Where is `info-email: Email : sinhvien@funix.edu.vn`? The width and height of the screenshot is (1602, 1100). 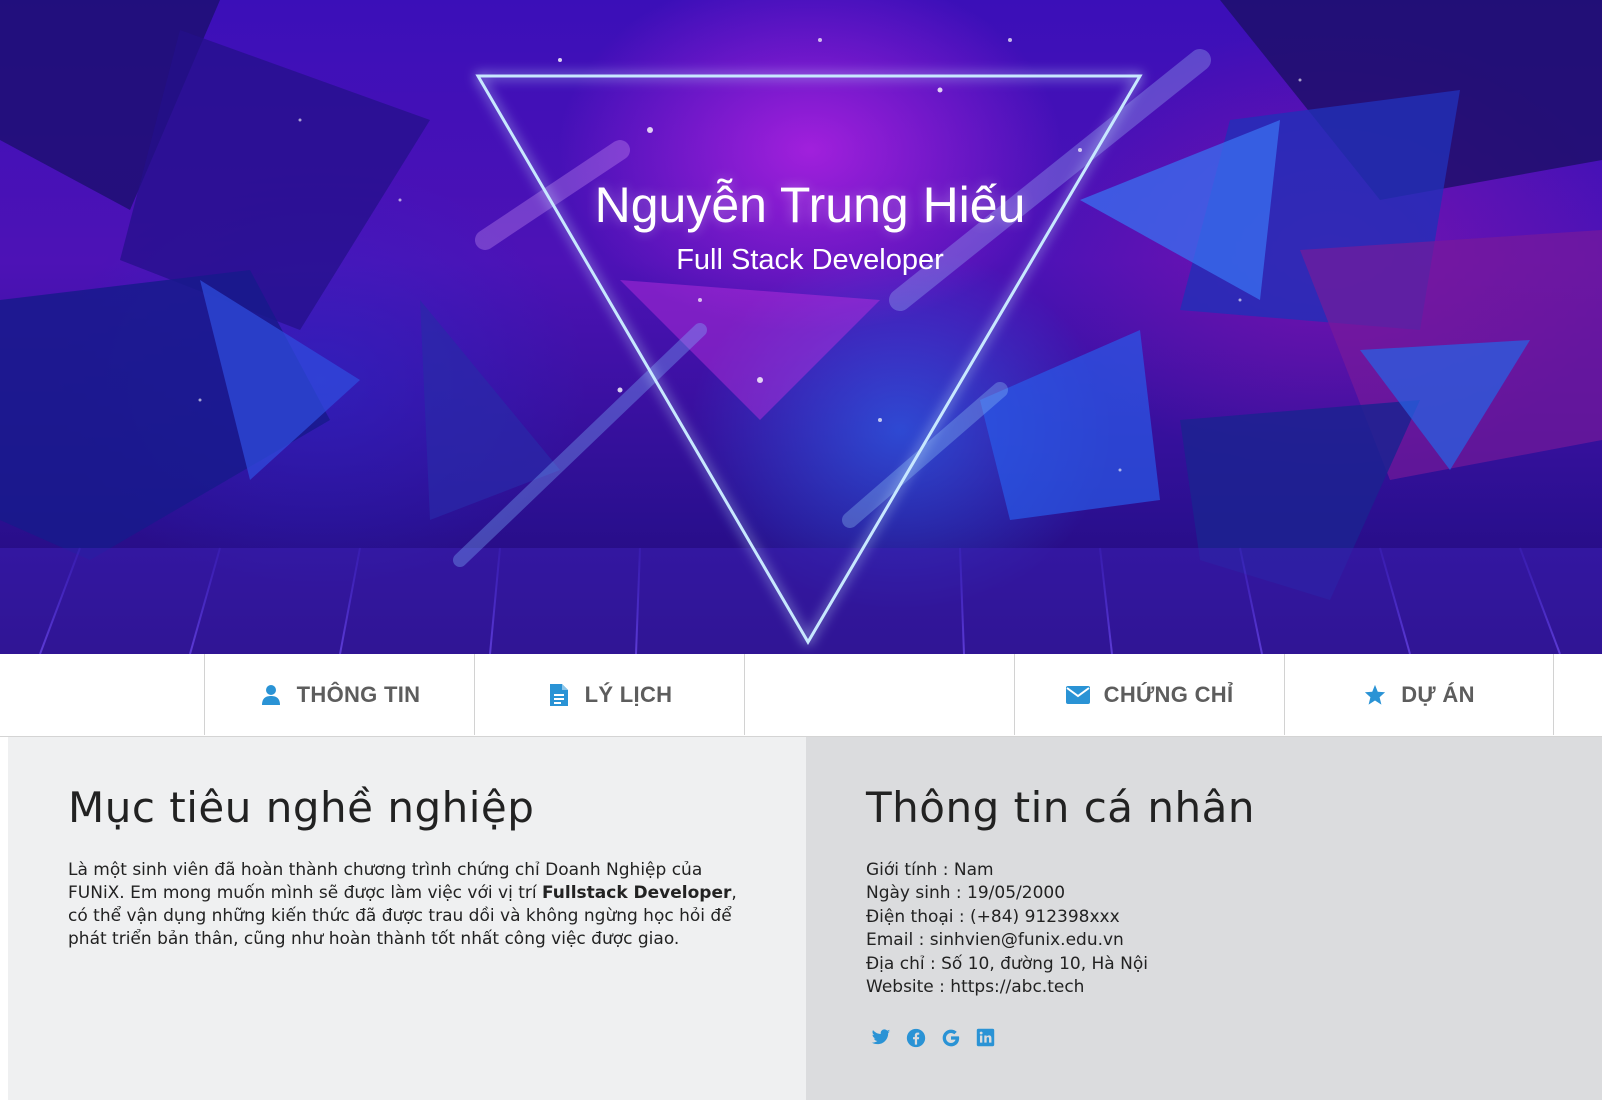 info-email: Email : sinhvien@funix.edu.vn is located at coordinates (995, 940).